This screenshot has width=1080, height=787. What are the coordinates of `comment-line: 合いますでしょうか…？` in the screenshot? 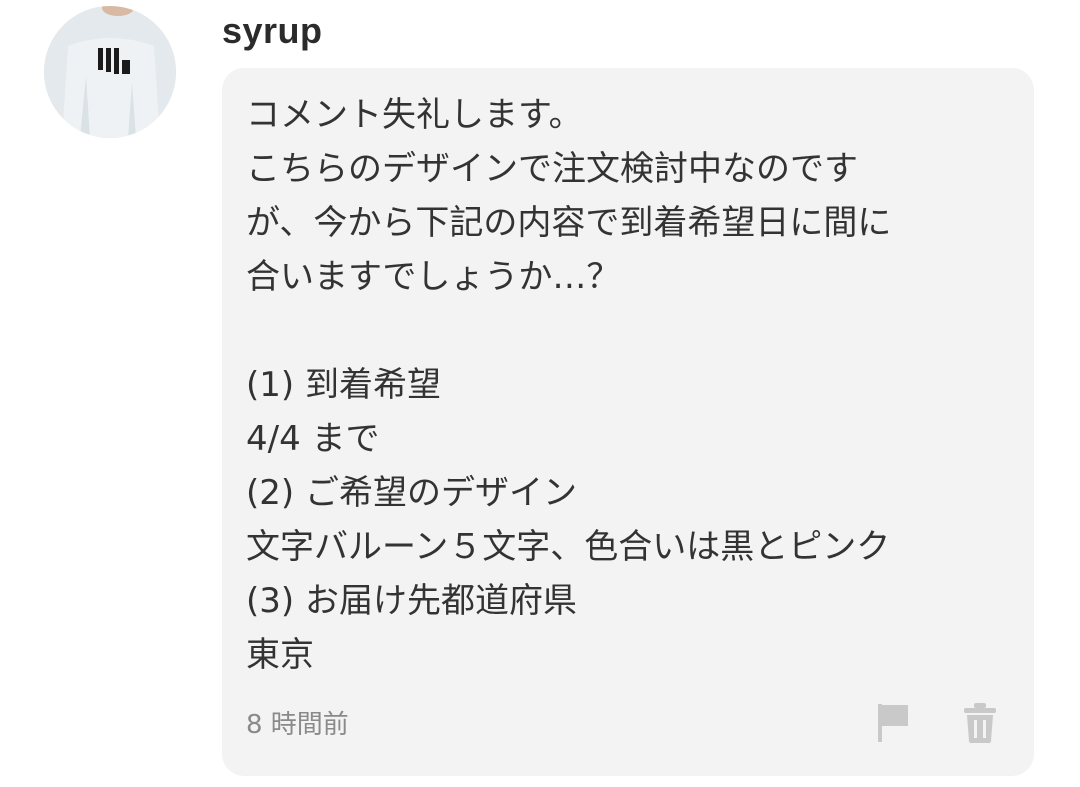 It's located at (433, 277).